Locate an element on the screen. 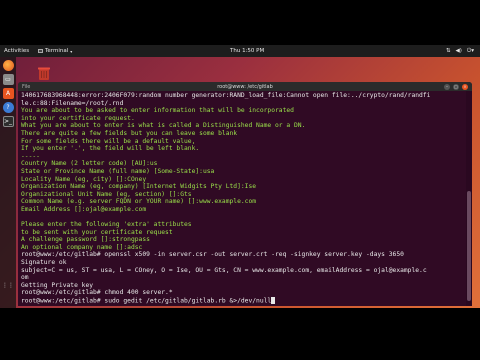  terminal-line: le.c:88:Filename=/root/.rnd is located at coordinates (72, 103).